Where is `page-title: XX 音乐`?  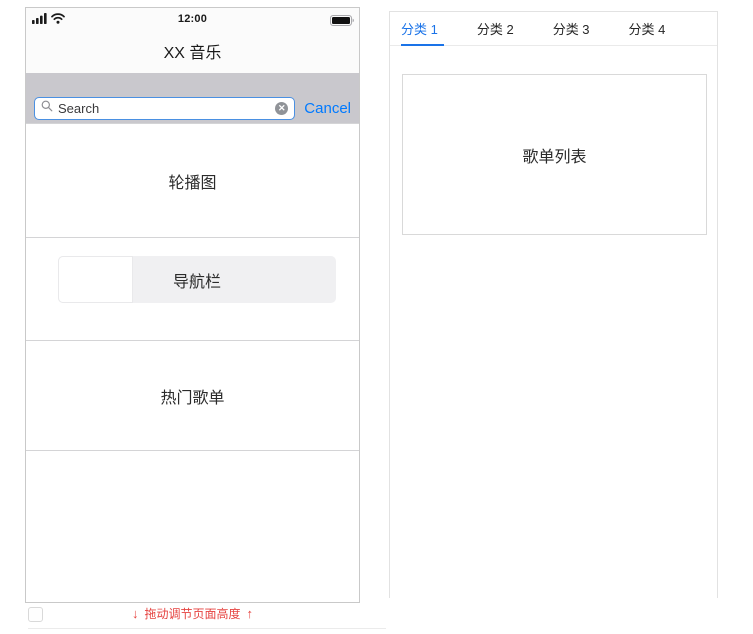
page-title: XX 音乐 is located at coordinates (192, 51).